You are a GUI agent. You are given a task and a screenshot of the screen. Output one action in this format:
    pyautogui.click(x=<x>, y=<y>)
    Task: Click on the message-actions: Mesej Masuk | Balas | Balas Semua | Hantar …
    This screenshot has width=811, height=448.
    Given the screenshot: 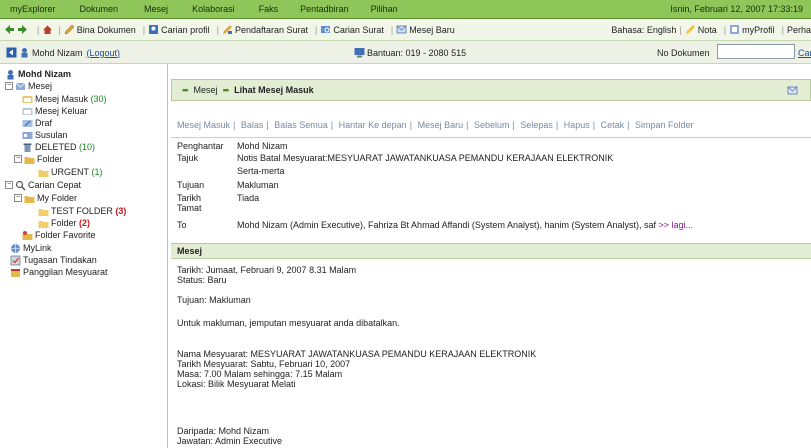 What is the action you would take?
    pyautogui.click(x=435, y=125)
    